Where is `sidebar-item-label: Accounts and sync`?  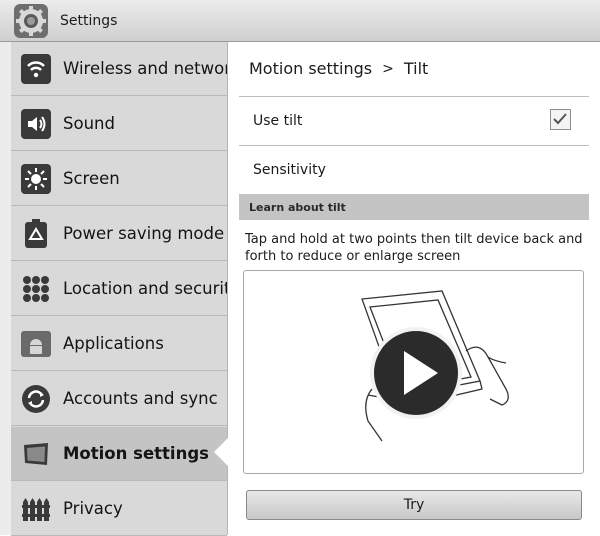 sidebar-item-label: Accounts and sync is located at coordinates (140, 398).